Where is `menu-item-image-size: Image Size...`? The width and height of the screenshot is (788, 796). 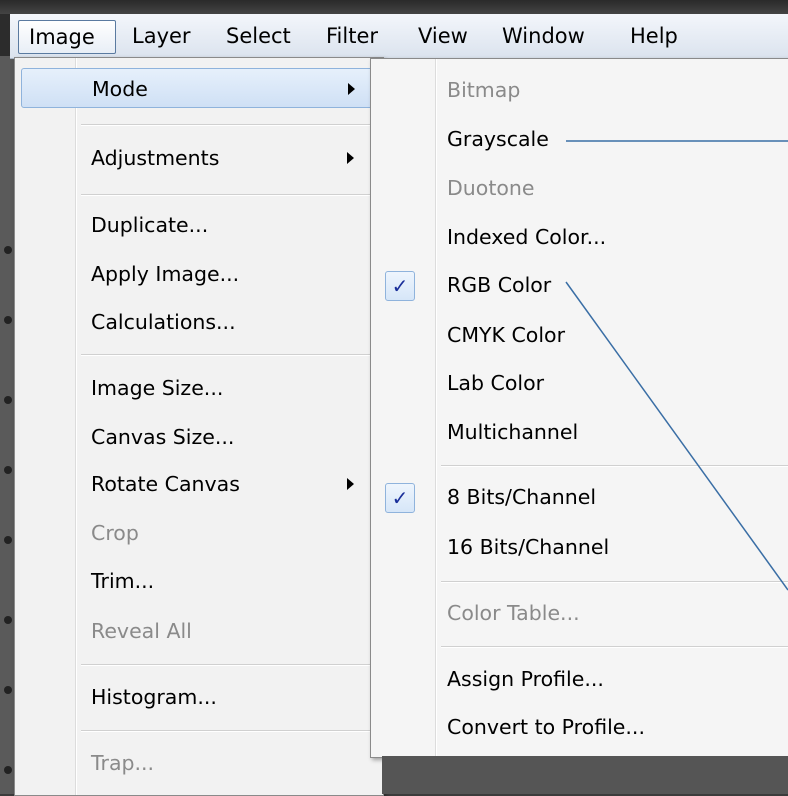 menu-item-image-size: Image Size... is located at coordinates (199, 388).